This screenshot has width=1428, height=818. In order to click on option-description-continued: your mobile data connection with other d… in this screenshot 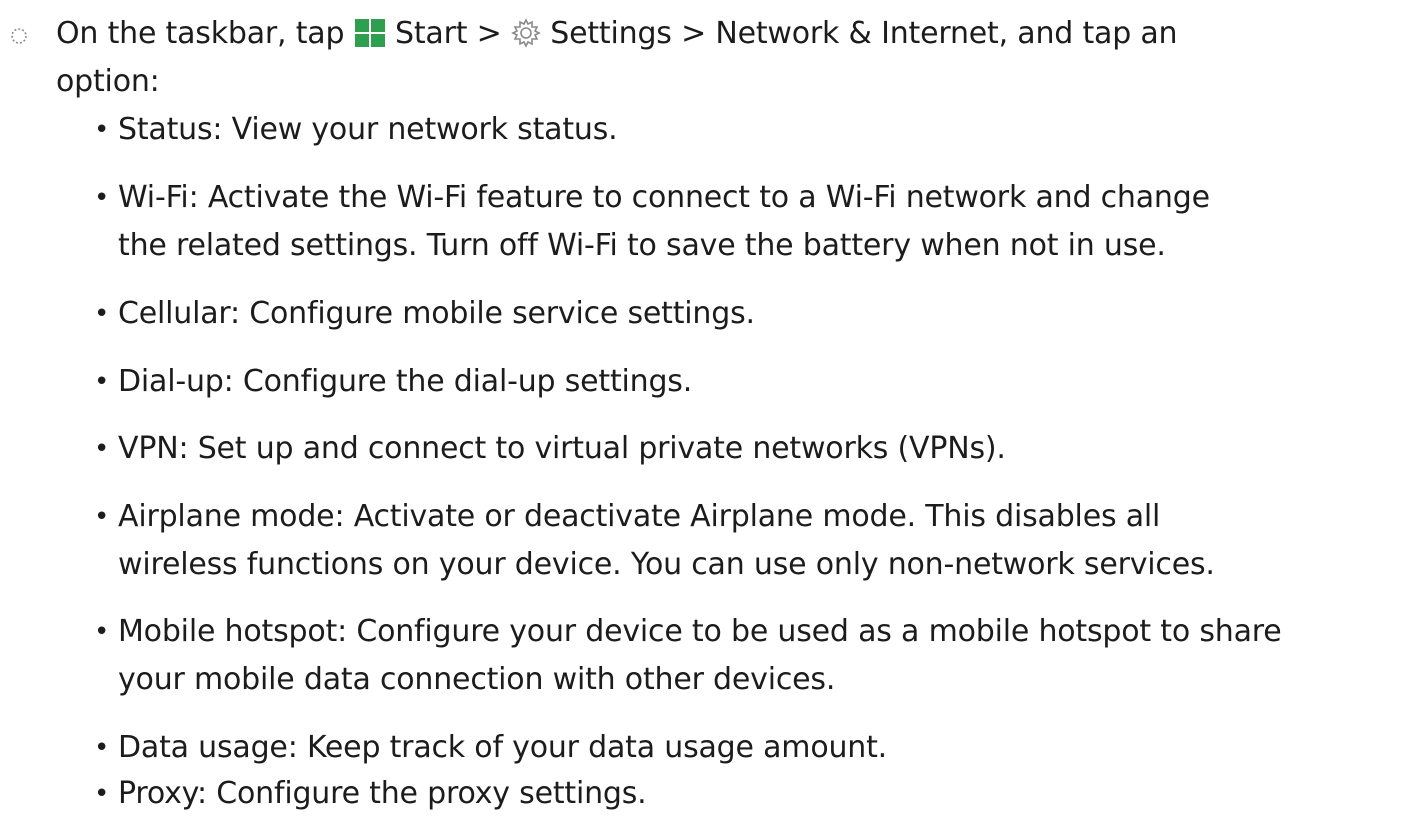, I will do `click(477, 679)`.